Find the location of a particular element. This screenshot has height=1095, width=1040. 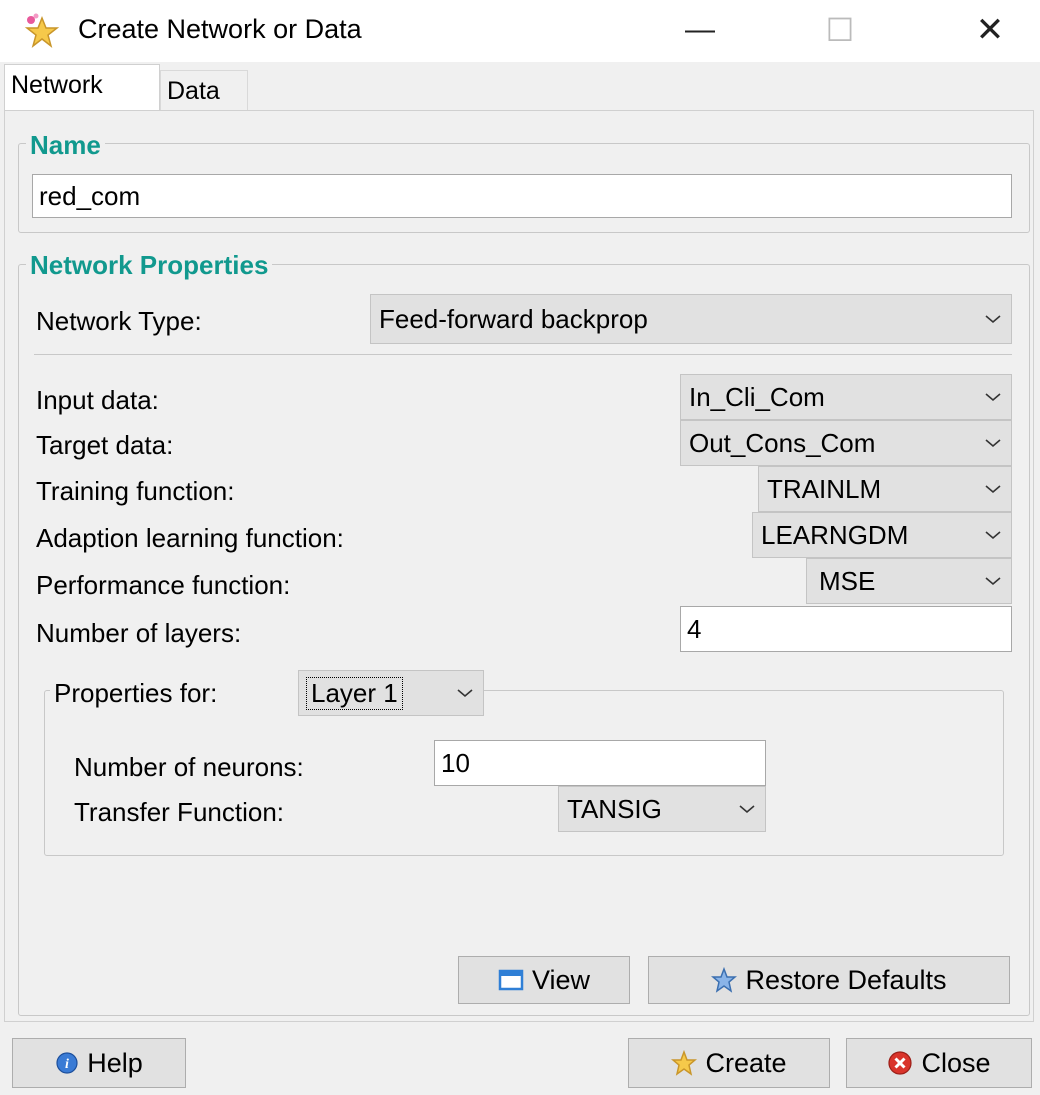

help-button: i Help is located at coordinates (99, 1063).